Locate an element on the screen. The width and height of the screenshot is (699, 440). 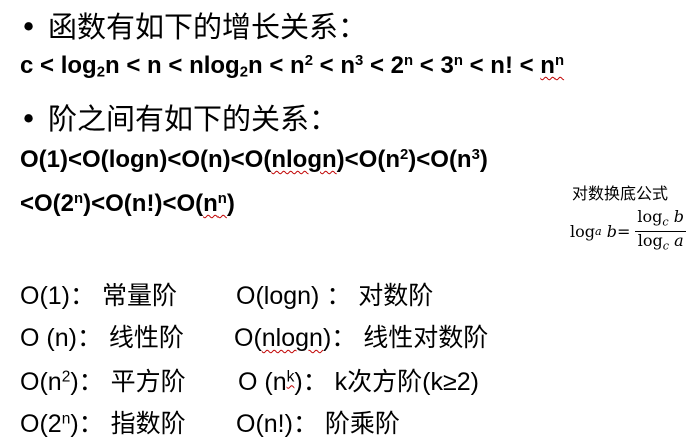
growth-heading-line: • 函数有如下的增长关系： is located at coordinates (193, 25).